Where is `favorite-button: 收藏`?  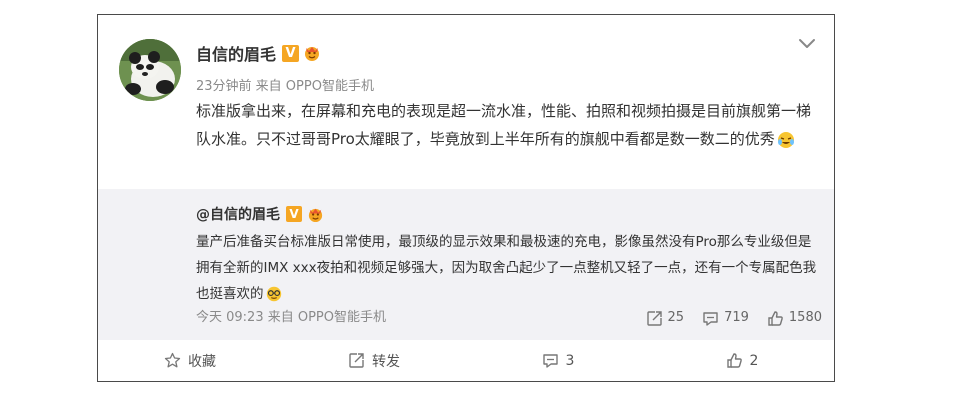
favorite-button: 收藏 is located at coordinates (190, 360).